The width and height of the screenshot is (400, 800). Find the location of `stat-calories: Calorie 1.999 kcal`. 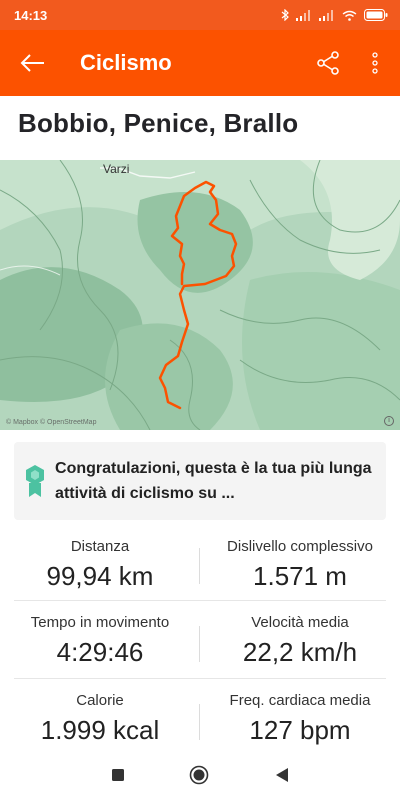

stat-calories: Calorie 1.999 kcal is located at coordinates (100, 719).